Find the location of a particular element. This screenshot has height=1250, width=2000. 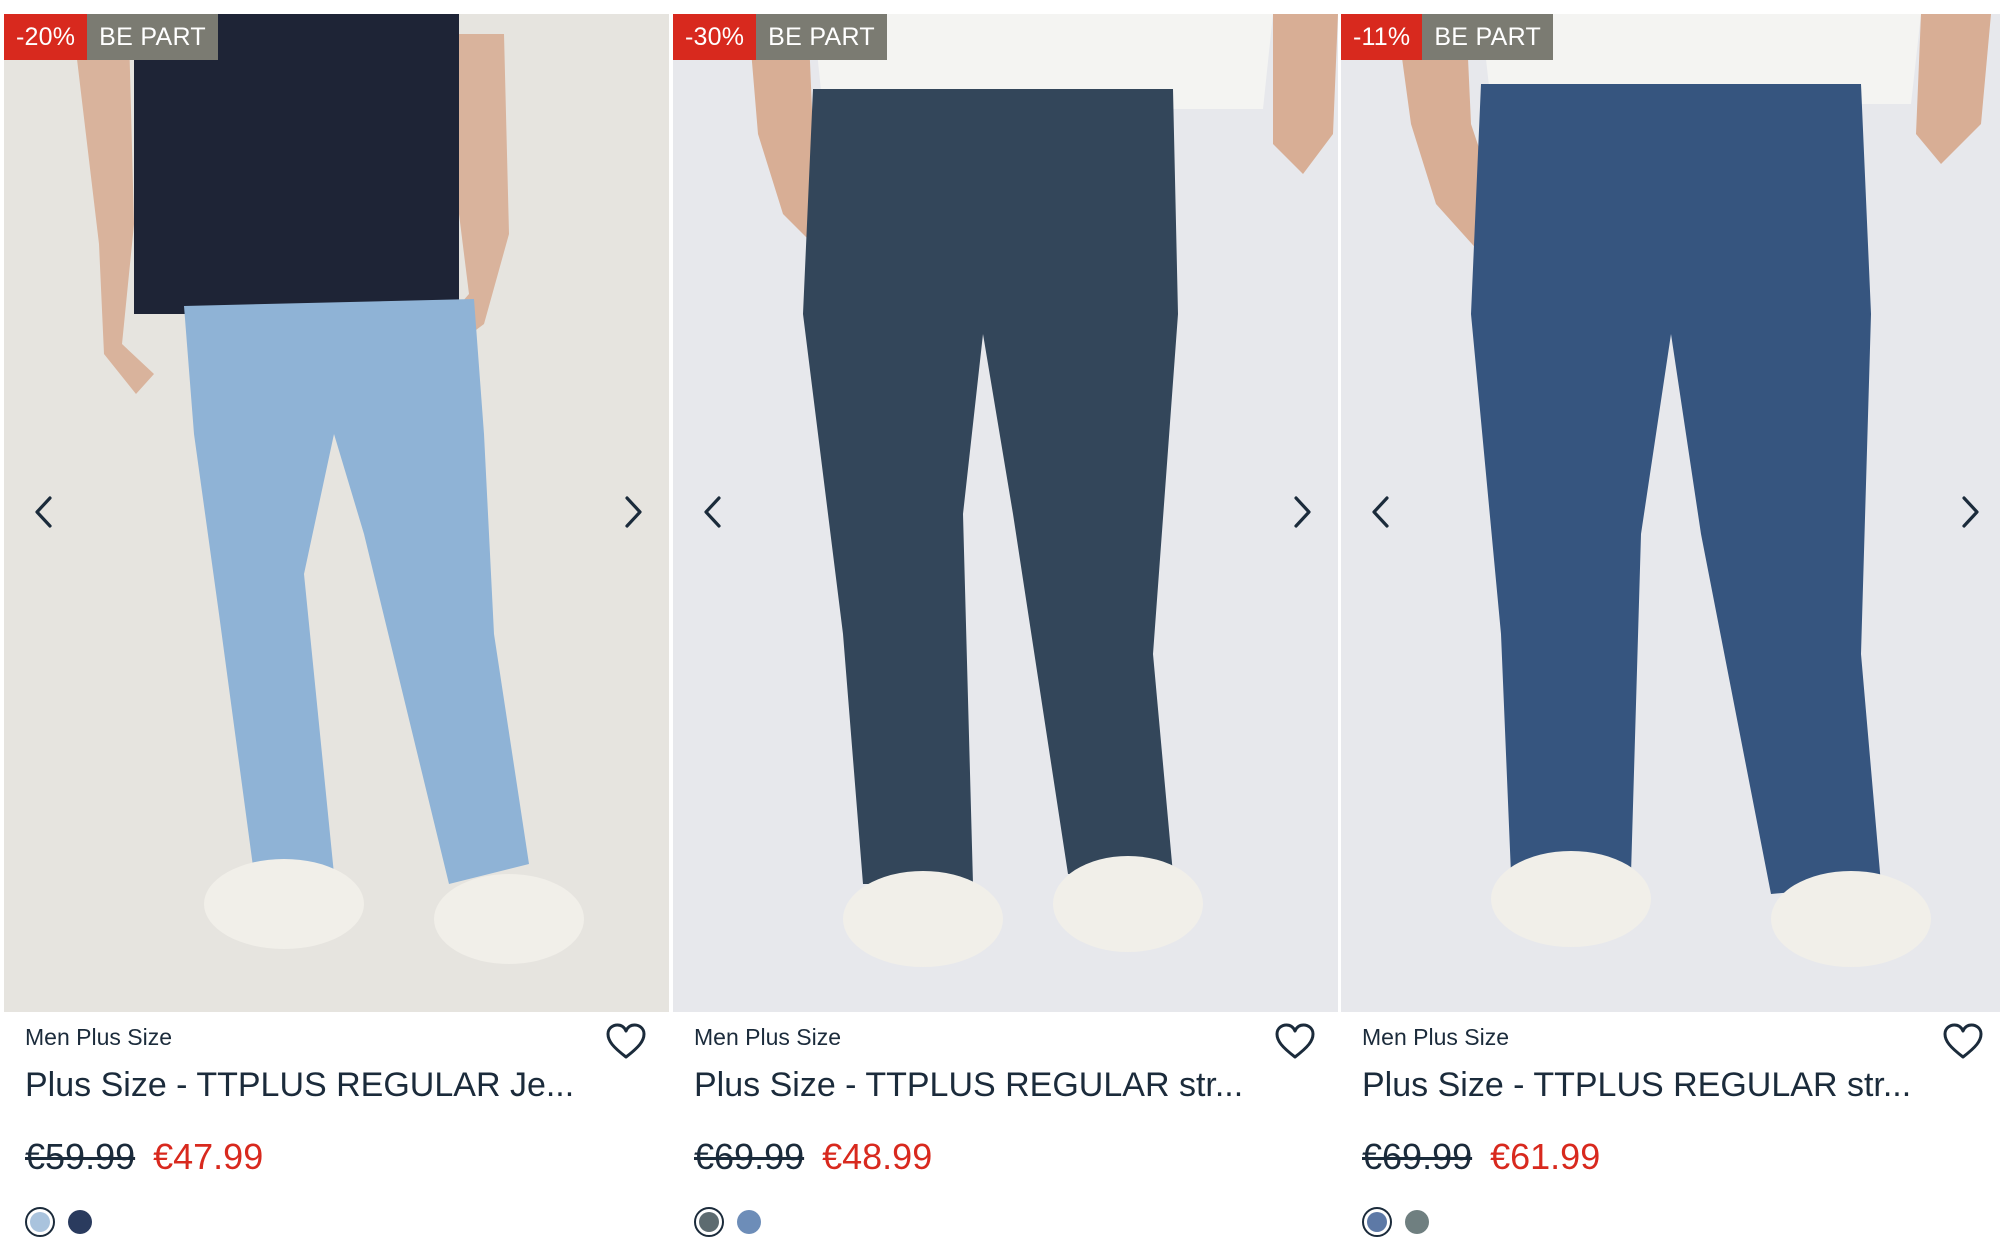

discount-badge: -20% is located at coordinates (46, 37).